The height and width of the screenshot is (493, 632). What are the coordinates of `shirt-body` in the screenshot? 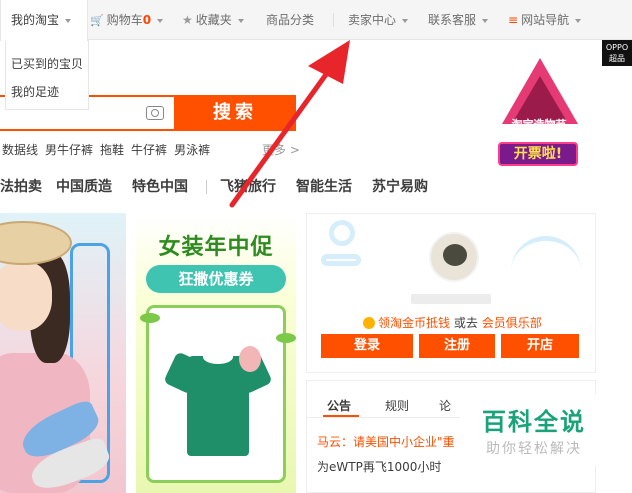 It's located at (218, 406).